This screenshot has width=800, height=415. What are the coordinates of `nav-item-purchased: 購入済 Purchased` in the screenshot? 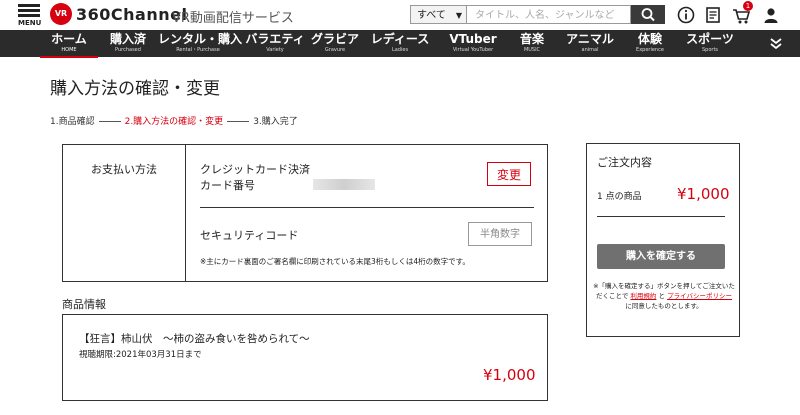 It's located at (128, 43).